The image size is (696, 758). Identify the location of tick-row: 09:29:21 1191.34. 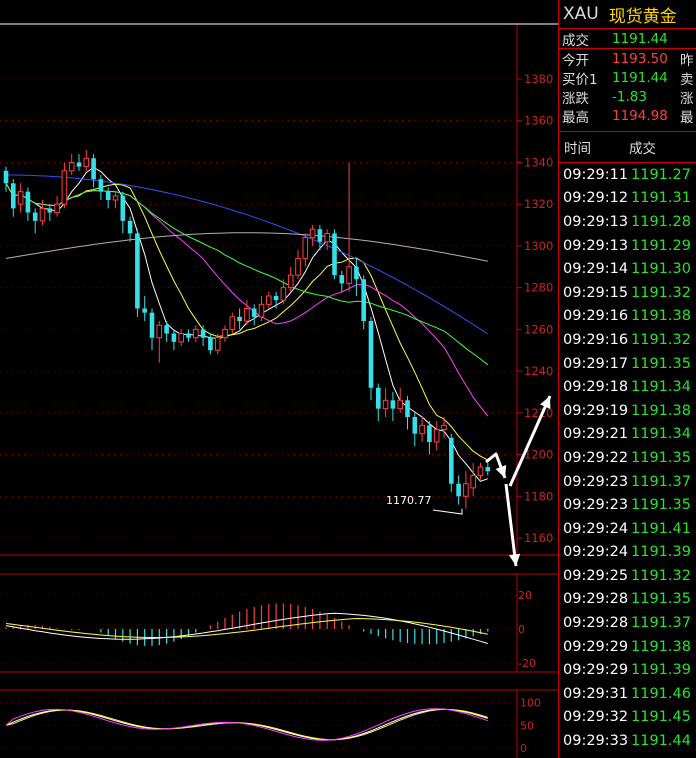
(627, 435).